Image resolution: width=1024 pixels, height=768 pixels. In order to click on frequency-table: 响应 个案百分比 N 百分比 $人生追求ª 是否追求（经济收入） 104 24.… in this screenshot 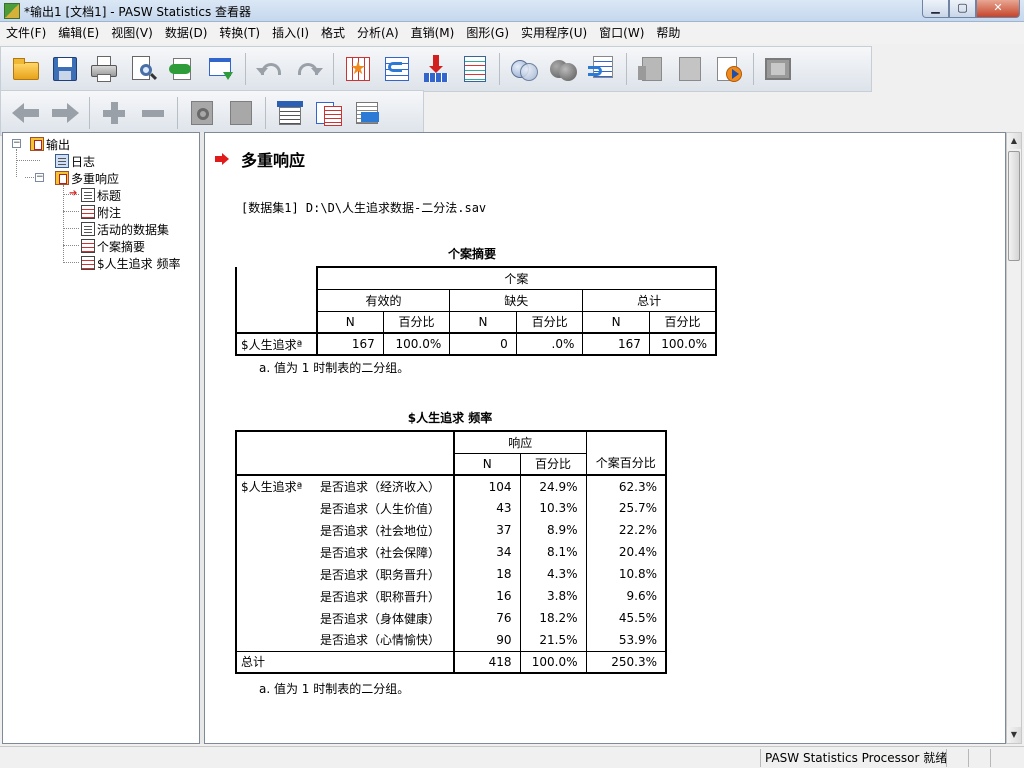, I will do `click(451, 552)`.